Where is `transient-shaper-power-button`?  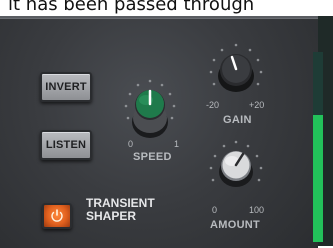 transient-shaper-power-button is located at coordinates (57, 216).